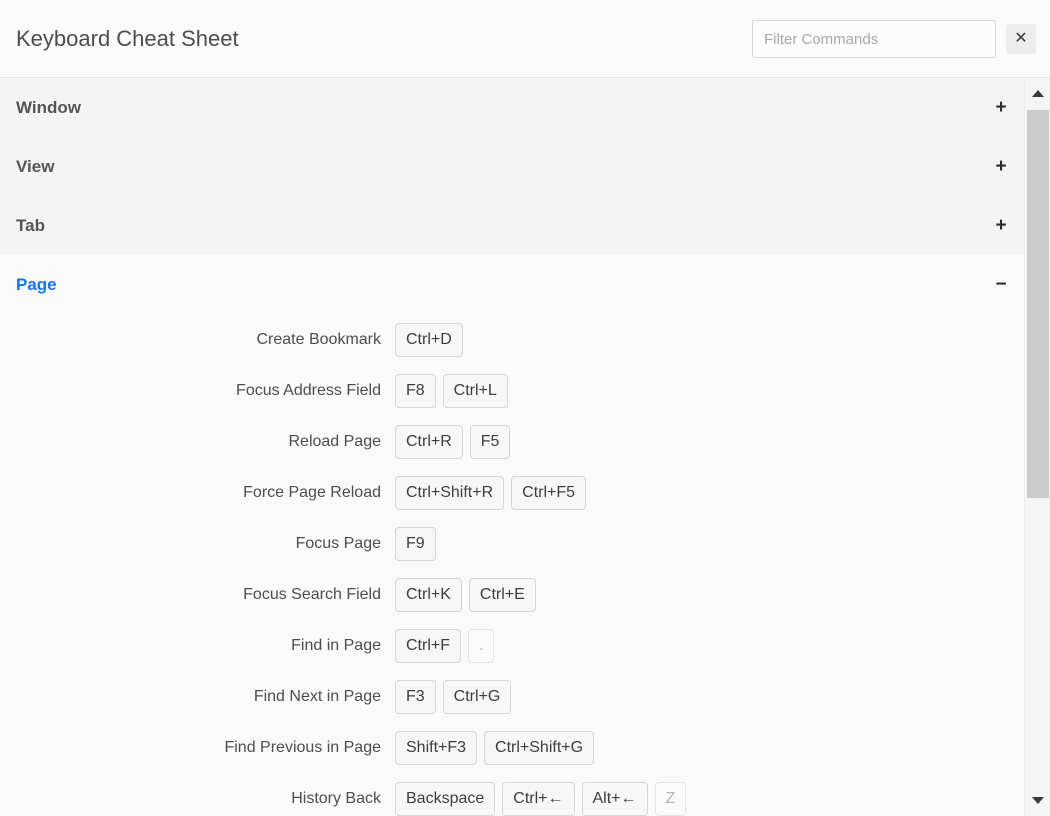  What do you see at coordinates (436, 747) in the screenshot?
I see `key-badge: Shift+F3` at bounding box center [436, 747].